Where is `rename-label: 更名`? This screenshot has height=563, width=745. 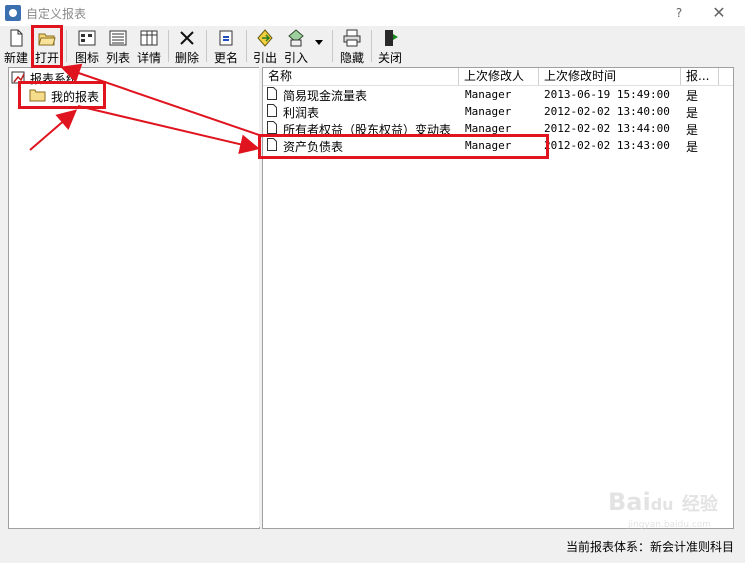 rename-label: 更名 is located at coordinates (225, 58).